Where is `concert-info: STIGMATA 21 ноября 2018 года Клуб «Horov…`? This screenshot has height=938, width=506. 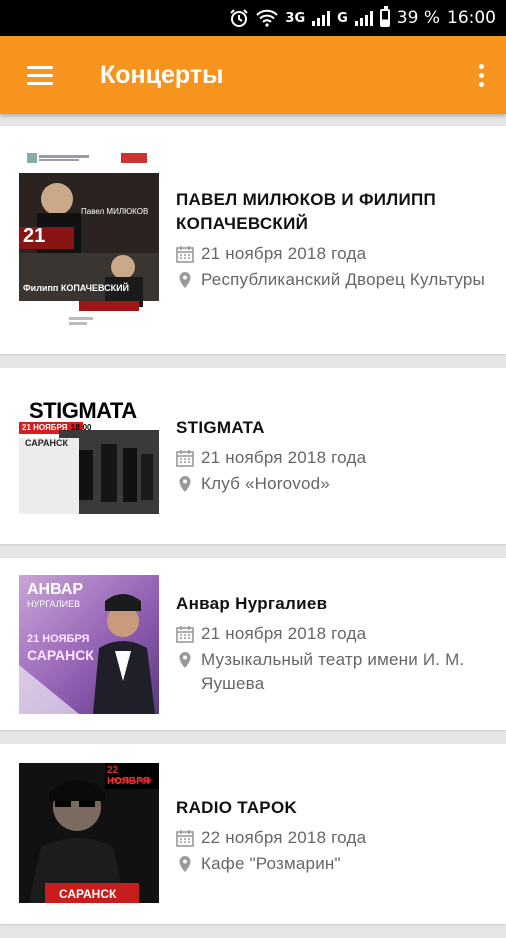 concert-info: STIGMATA 21 ноября 2018 года Клуб «Horov… is located at coordinates (341, 456).